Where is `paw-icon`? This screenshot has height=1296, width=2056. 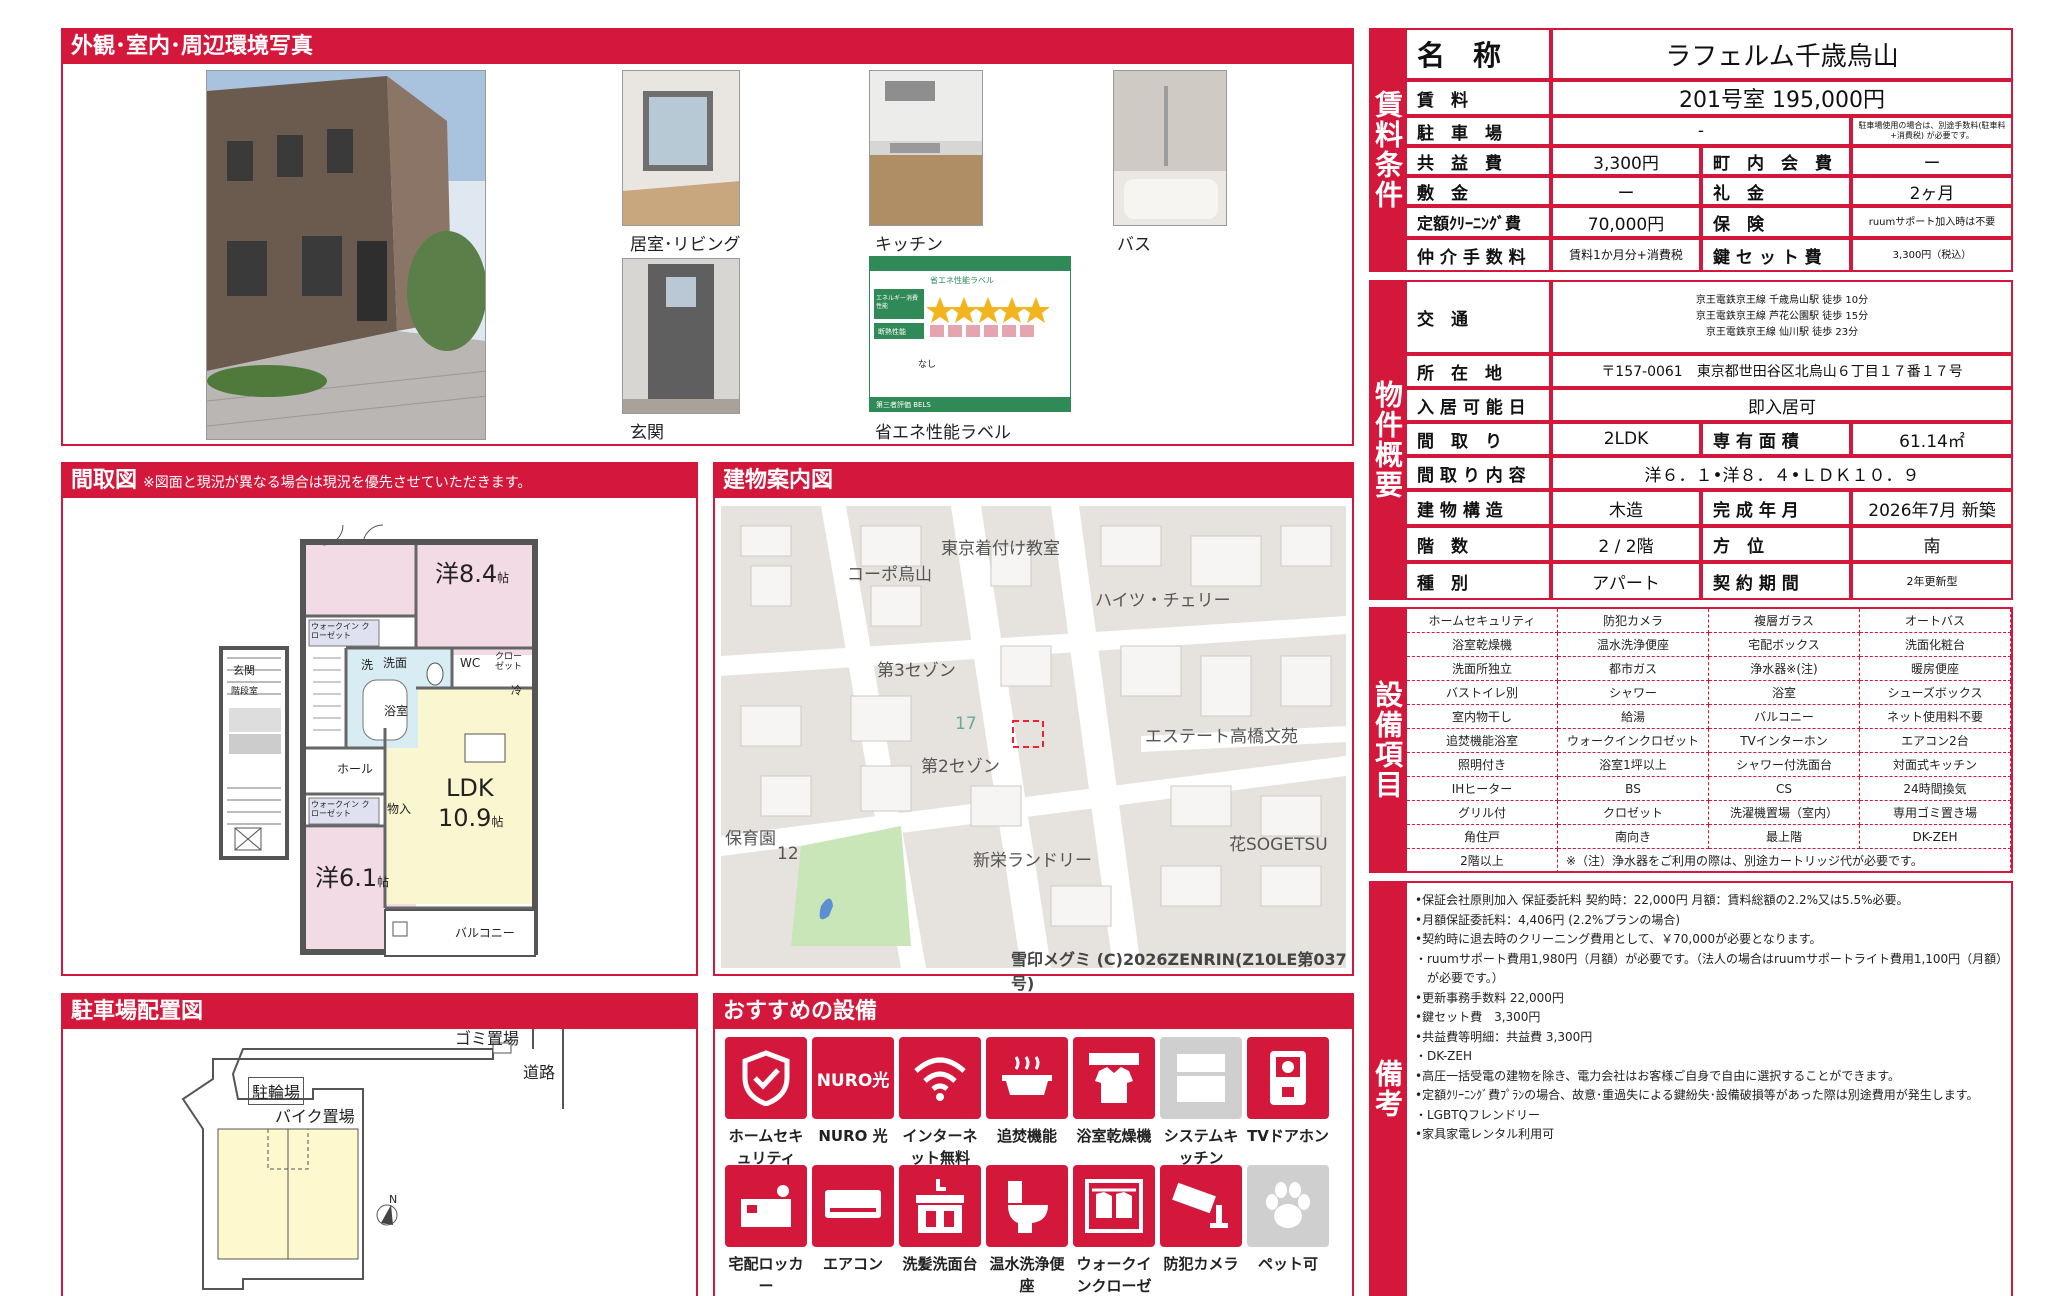 paw-icon is located at coordinates (1288, 1206).